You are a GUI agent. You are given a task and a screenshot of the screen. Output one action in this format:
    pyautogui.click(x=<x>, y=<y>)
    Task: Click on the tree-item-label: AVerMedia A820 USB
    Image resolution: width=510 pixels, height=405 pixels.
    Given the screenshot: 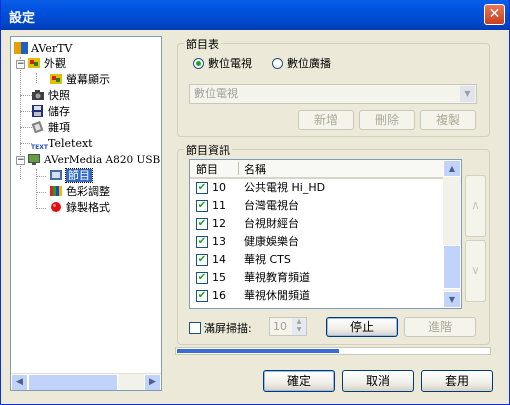 What is the action you would take?
    pyautogui.click(x=102, y=160)
    